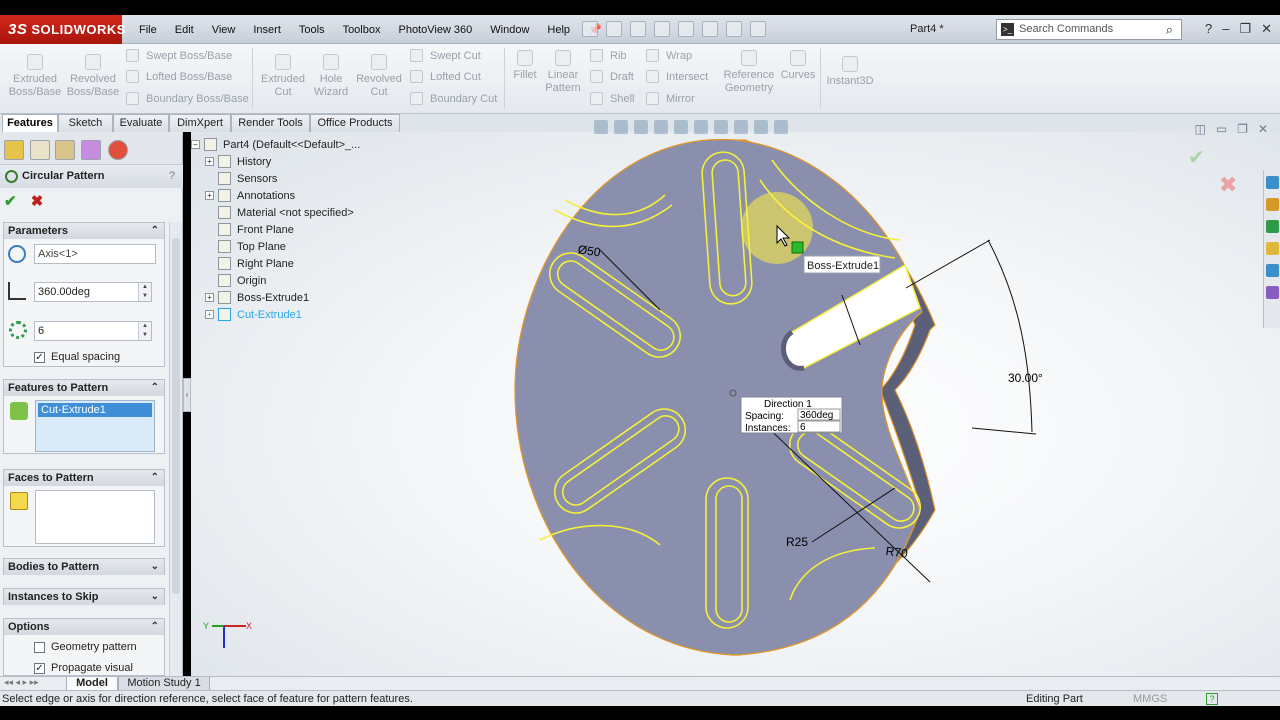 This screenshot has height=720, width=1280. I want to click on instances-spinner: ▲ ▼, so click(144, 331).